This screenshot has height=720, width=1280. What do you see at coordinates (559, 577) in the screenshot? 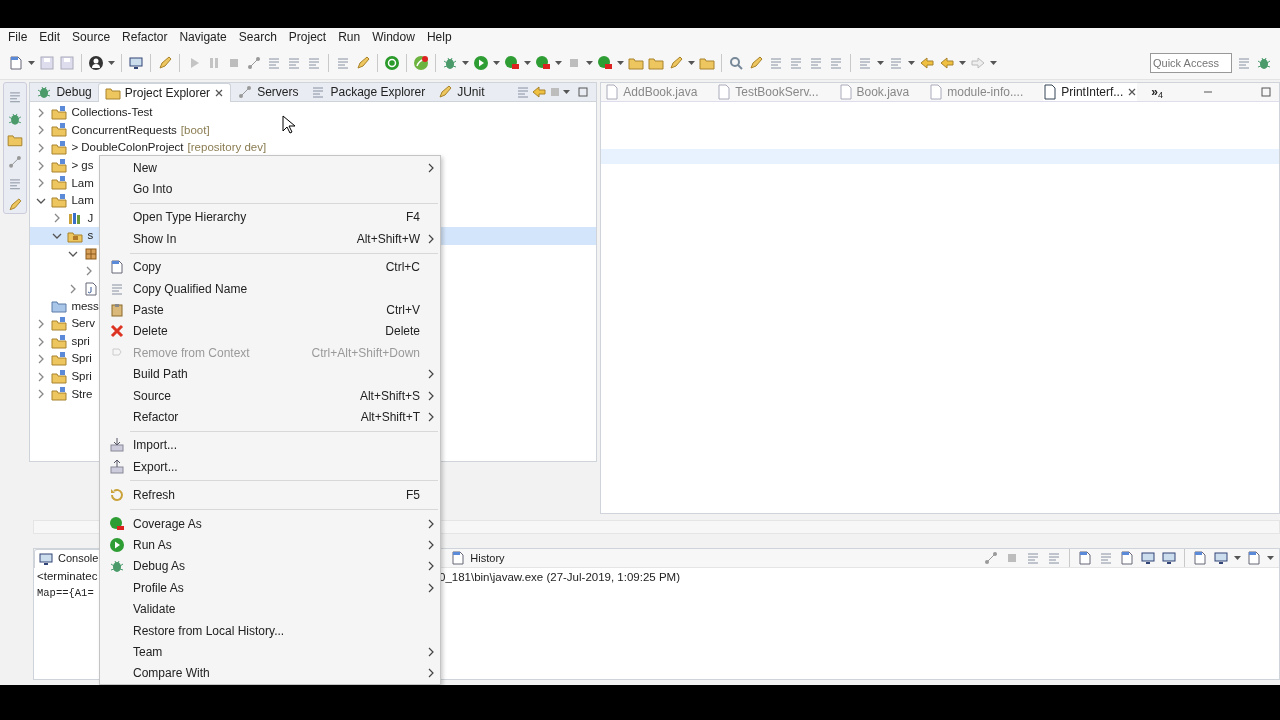
I see `console-text: 0_181\bin\javaw.exe (27-Jul-2019, 1:09:25 PM)` at bounding box center [559, 577].